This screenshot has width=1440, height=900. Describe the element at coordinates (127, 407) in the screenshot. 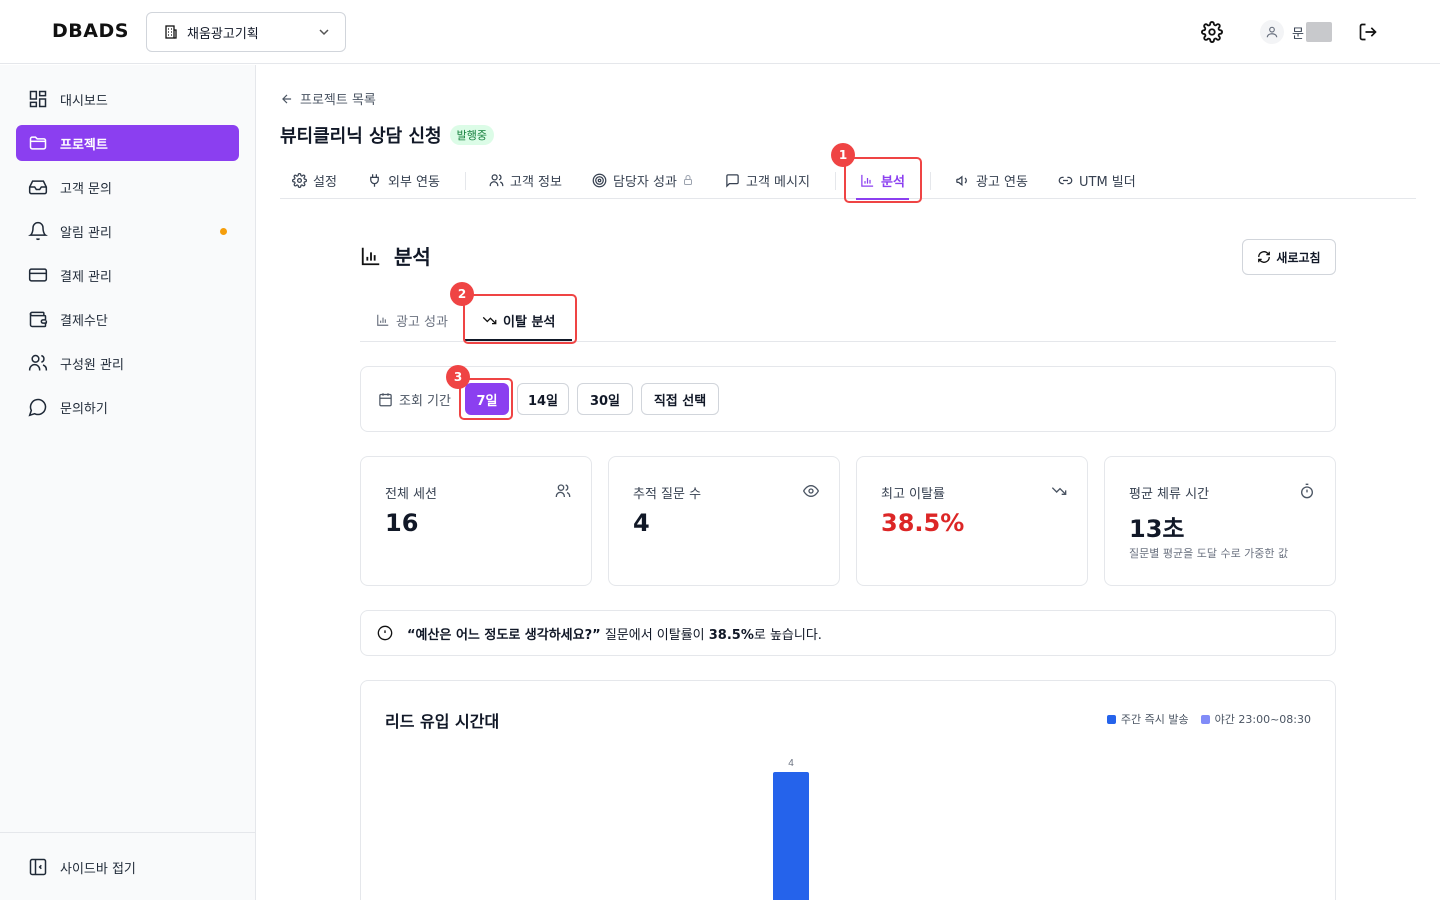

I see `sidebar-item-contact: 문의하기` at that location.